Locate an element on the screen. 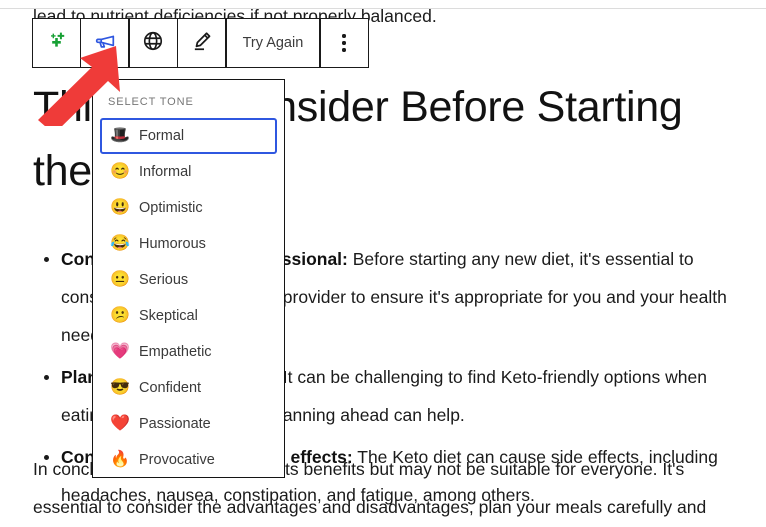  tone-option-label: Serious is located at coordinates (164, 280).